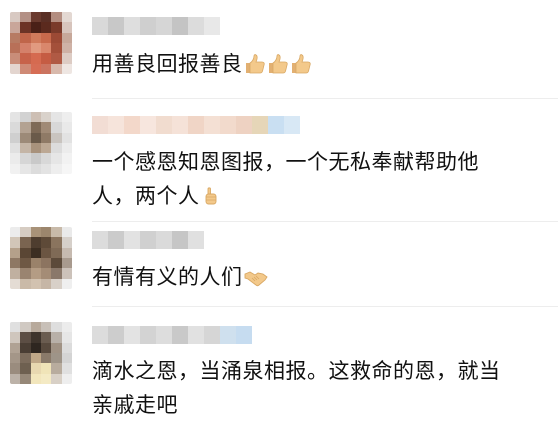 The image size is (558, 426). I want to click on comment-line-1: 滴水之恩，当涌泉相报。这救命的恩，就当, so click(296, 371).